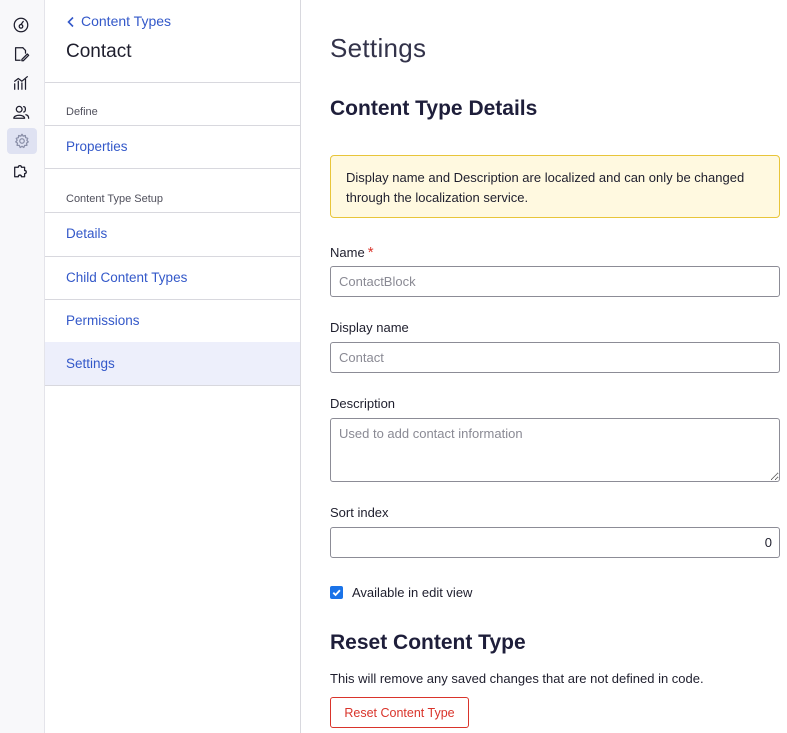  I want to click on nav-item-details: Details, so click(172, 233).